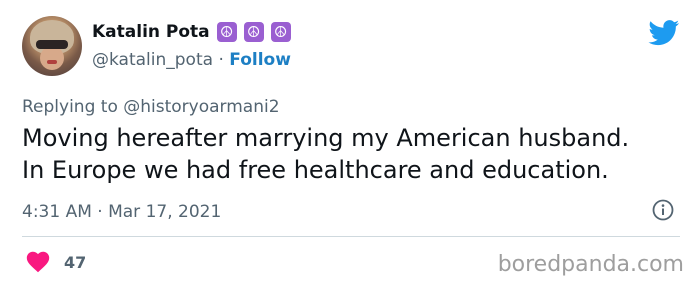 Image resolution: width=700 pixels, height=288 pixels. What do you see at coordinates (52, 58) in the screenshot?
I see `avatar-face` at bounding box center [52, 58].